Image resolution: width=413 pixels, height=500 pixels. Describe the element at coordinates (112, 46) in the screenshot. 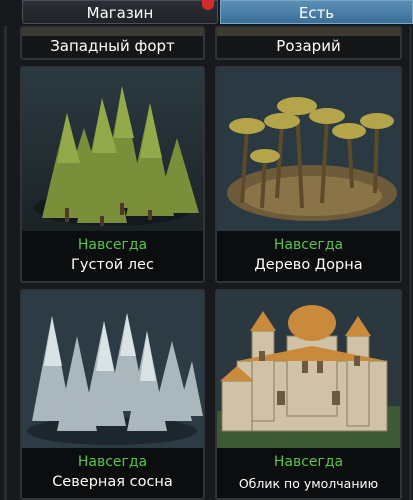

I see `card-name: Западный форт` at that location.